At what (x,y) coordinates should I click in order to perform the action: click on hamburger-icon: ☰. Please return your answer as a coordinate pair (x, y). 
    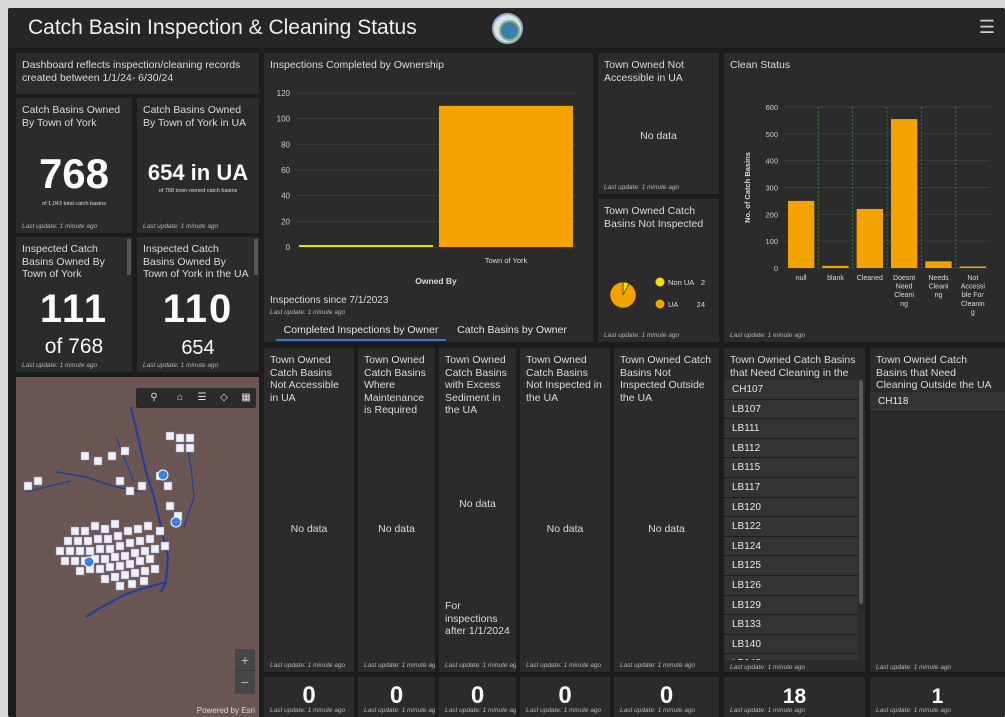
    Looking at the image, I should click on (987, 27).